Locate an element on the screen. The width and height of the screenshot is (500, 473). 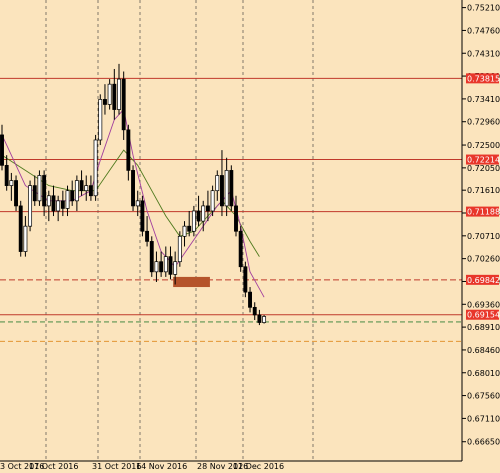
support-box is located at coordinates (191, 282).